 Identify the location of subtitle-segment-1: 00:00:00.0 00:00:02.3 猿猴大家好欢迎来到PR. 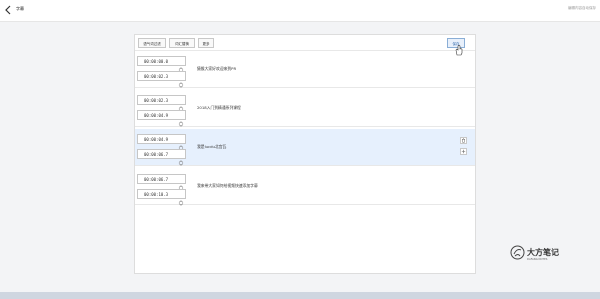
(305, 69).